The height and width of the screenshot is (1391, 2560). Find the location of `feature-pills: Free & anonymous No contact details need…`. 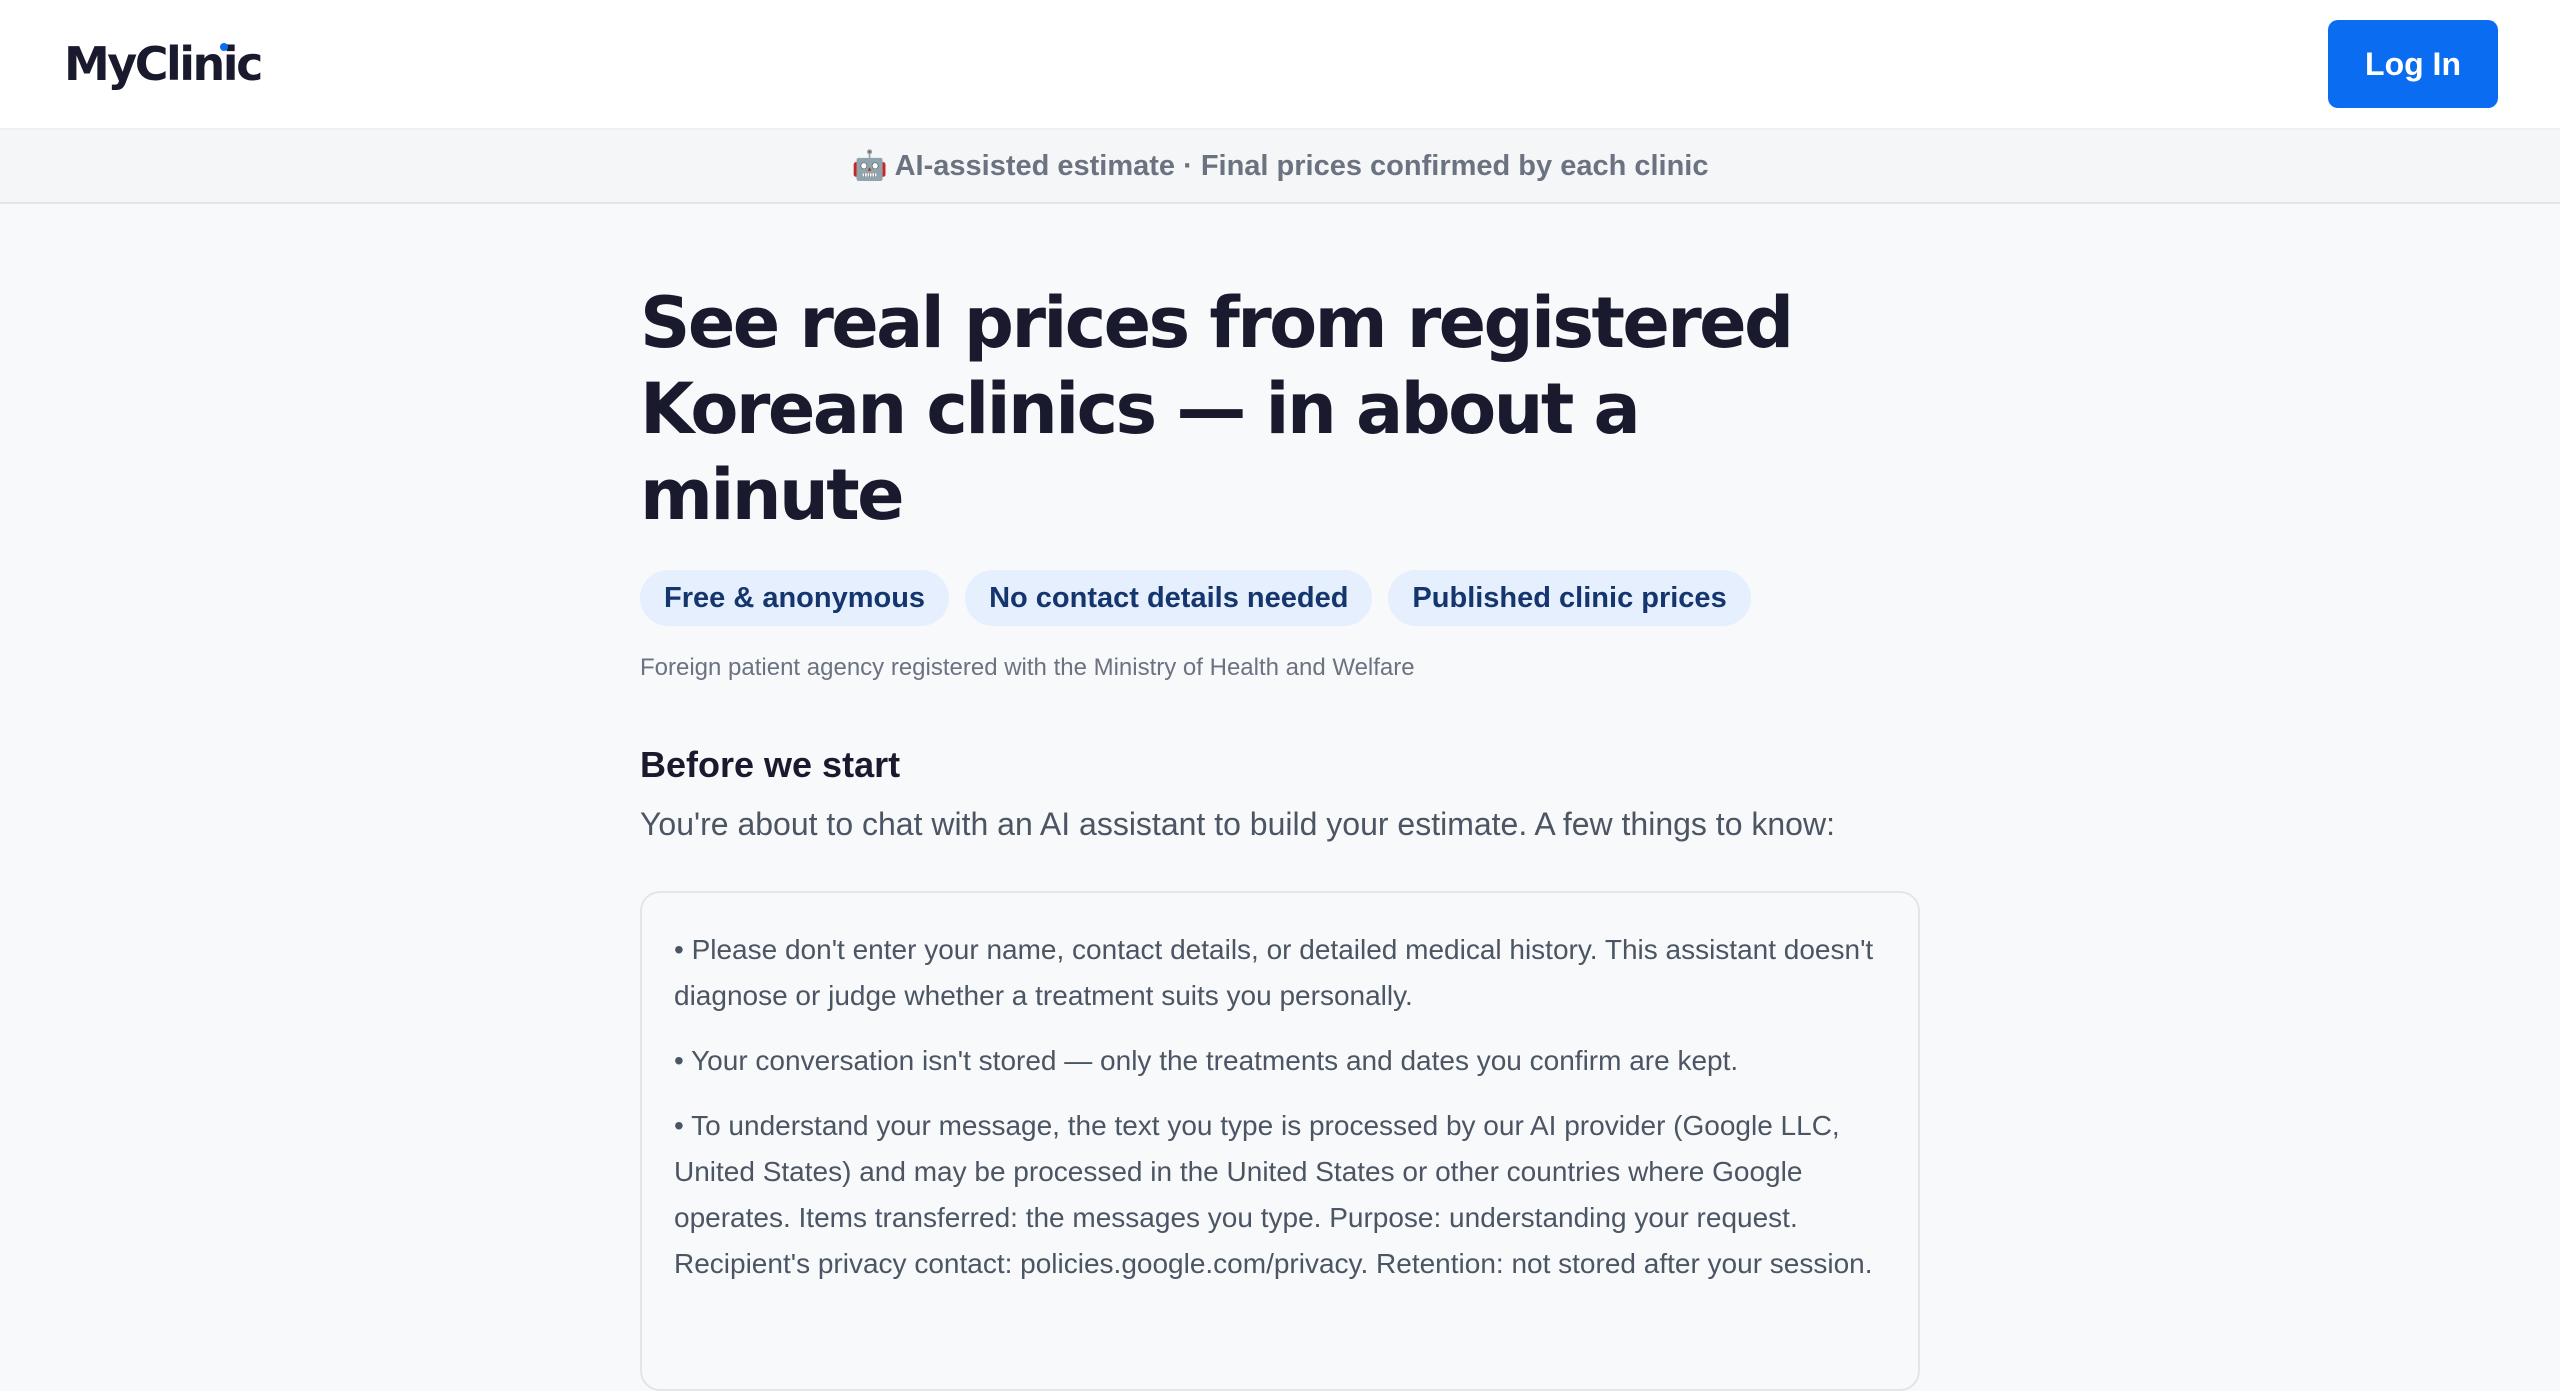

feature-pills: Free & anonymous No contact details need… is located at coordinates (1280, 598).